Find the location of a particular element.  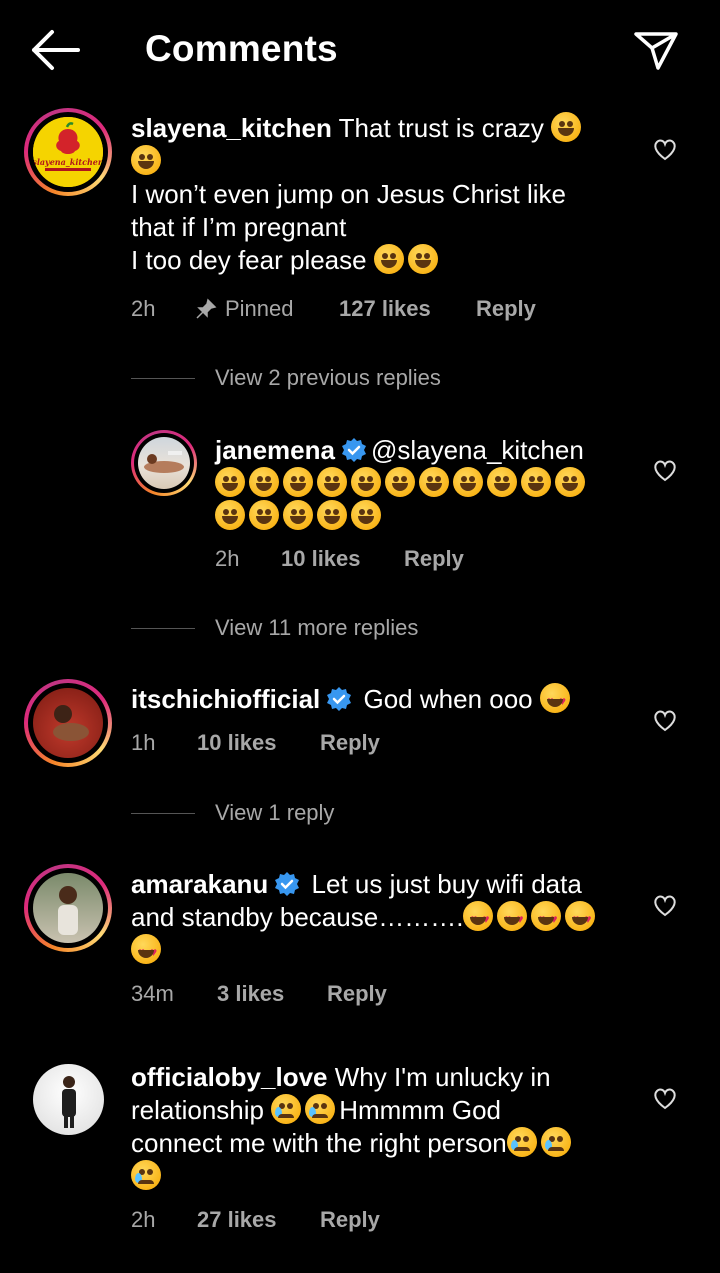

back-arrow-icon is located at coordinates (56, 50).